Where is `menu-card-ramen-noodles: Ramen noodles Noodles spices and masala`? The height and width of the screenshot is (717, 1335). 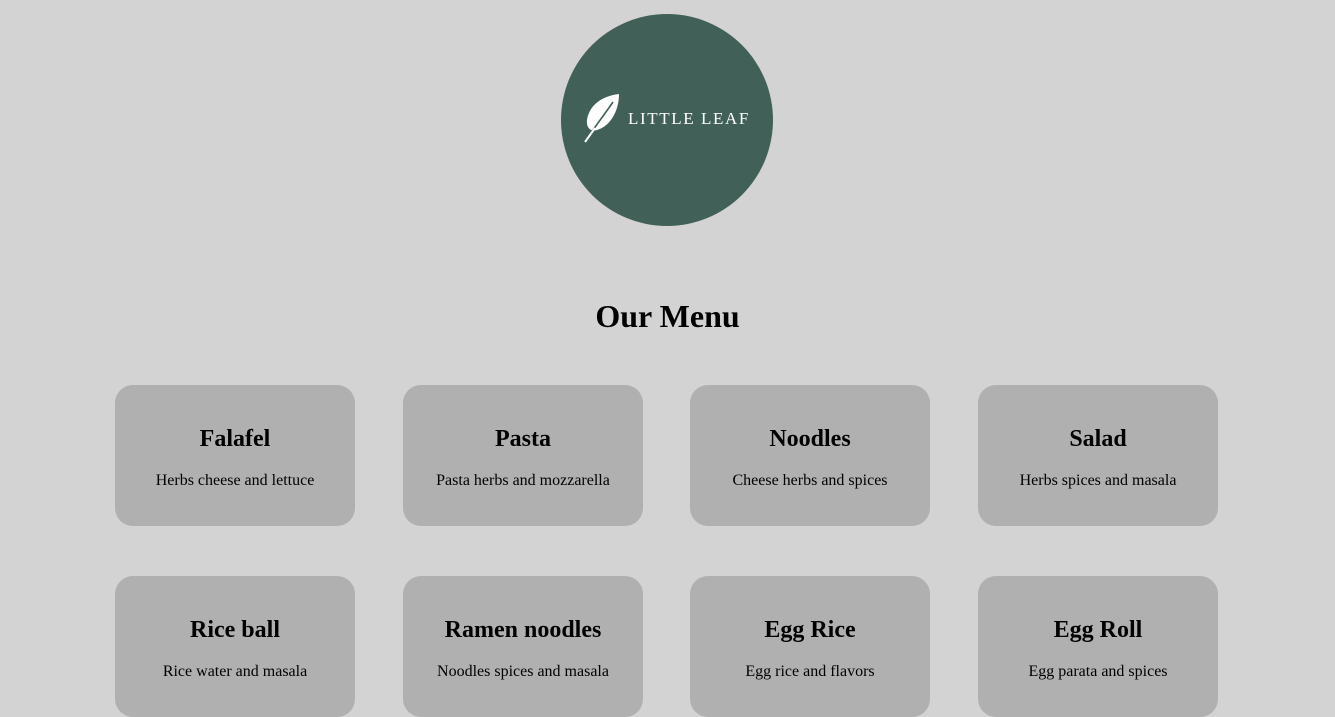 menu-card-ramen-noodles: Ramen noodles Noodles spices and masala is located at coordinates (523, 646).